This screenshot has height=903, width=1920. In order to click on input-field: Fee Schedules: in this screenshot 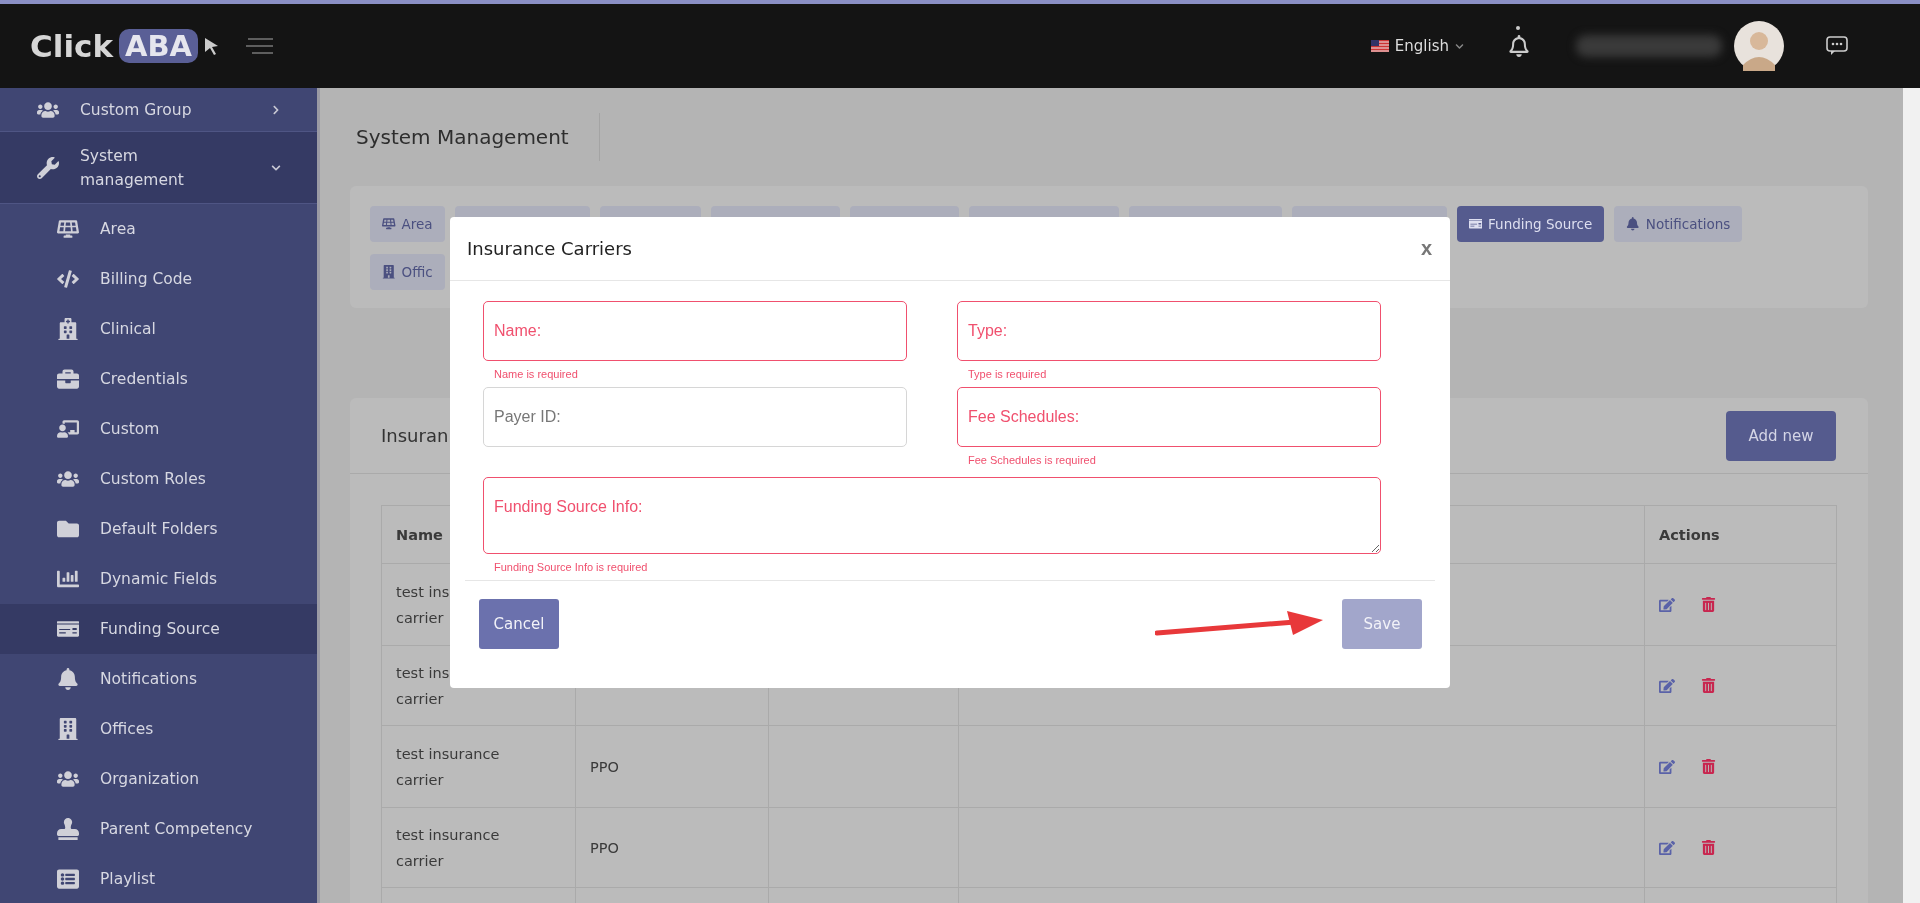, I will do `click(1169, 417)`.